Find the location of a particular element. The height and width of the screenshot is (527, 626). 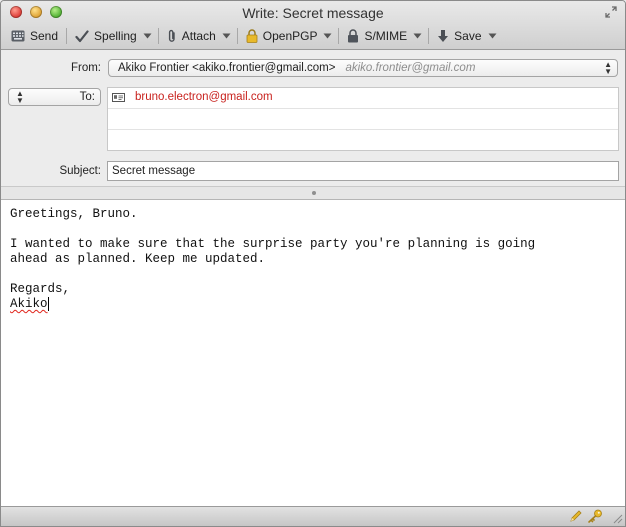

toolbar: Send Spelling Attach OpenPGP S/MIME Save is located at coordinates (313, 36).